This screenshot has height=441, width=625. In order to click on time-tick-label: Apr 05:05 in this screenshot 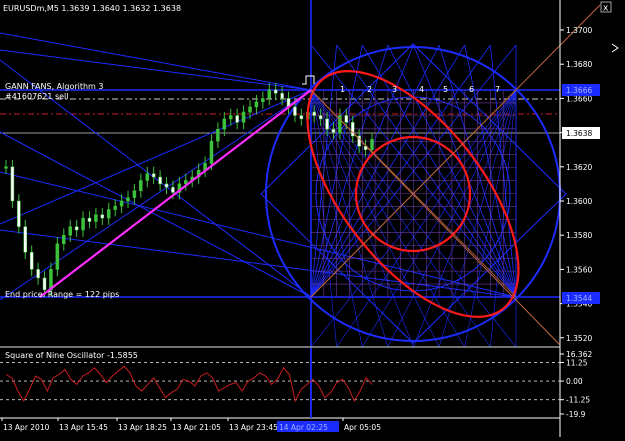, I will do `click(362, 427)`.